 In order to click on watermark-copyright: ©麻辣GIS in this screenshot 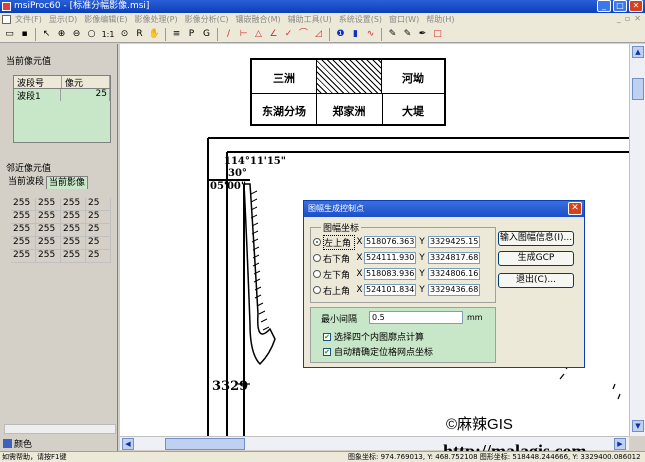, I will do `click(479, 424)`.